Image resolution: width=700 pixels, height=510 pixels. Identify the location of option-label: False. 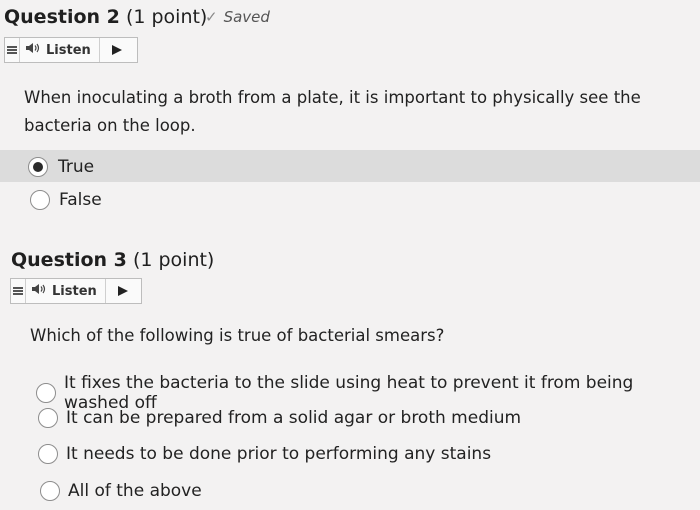
(80, 200).